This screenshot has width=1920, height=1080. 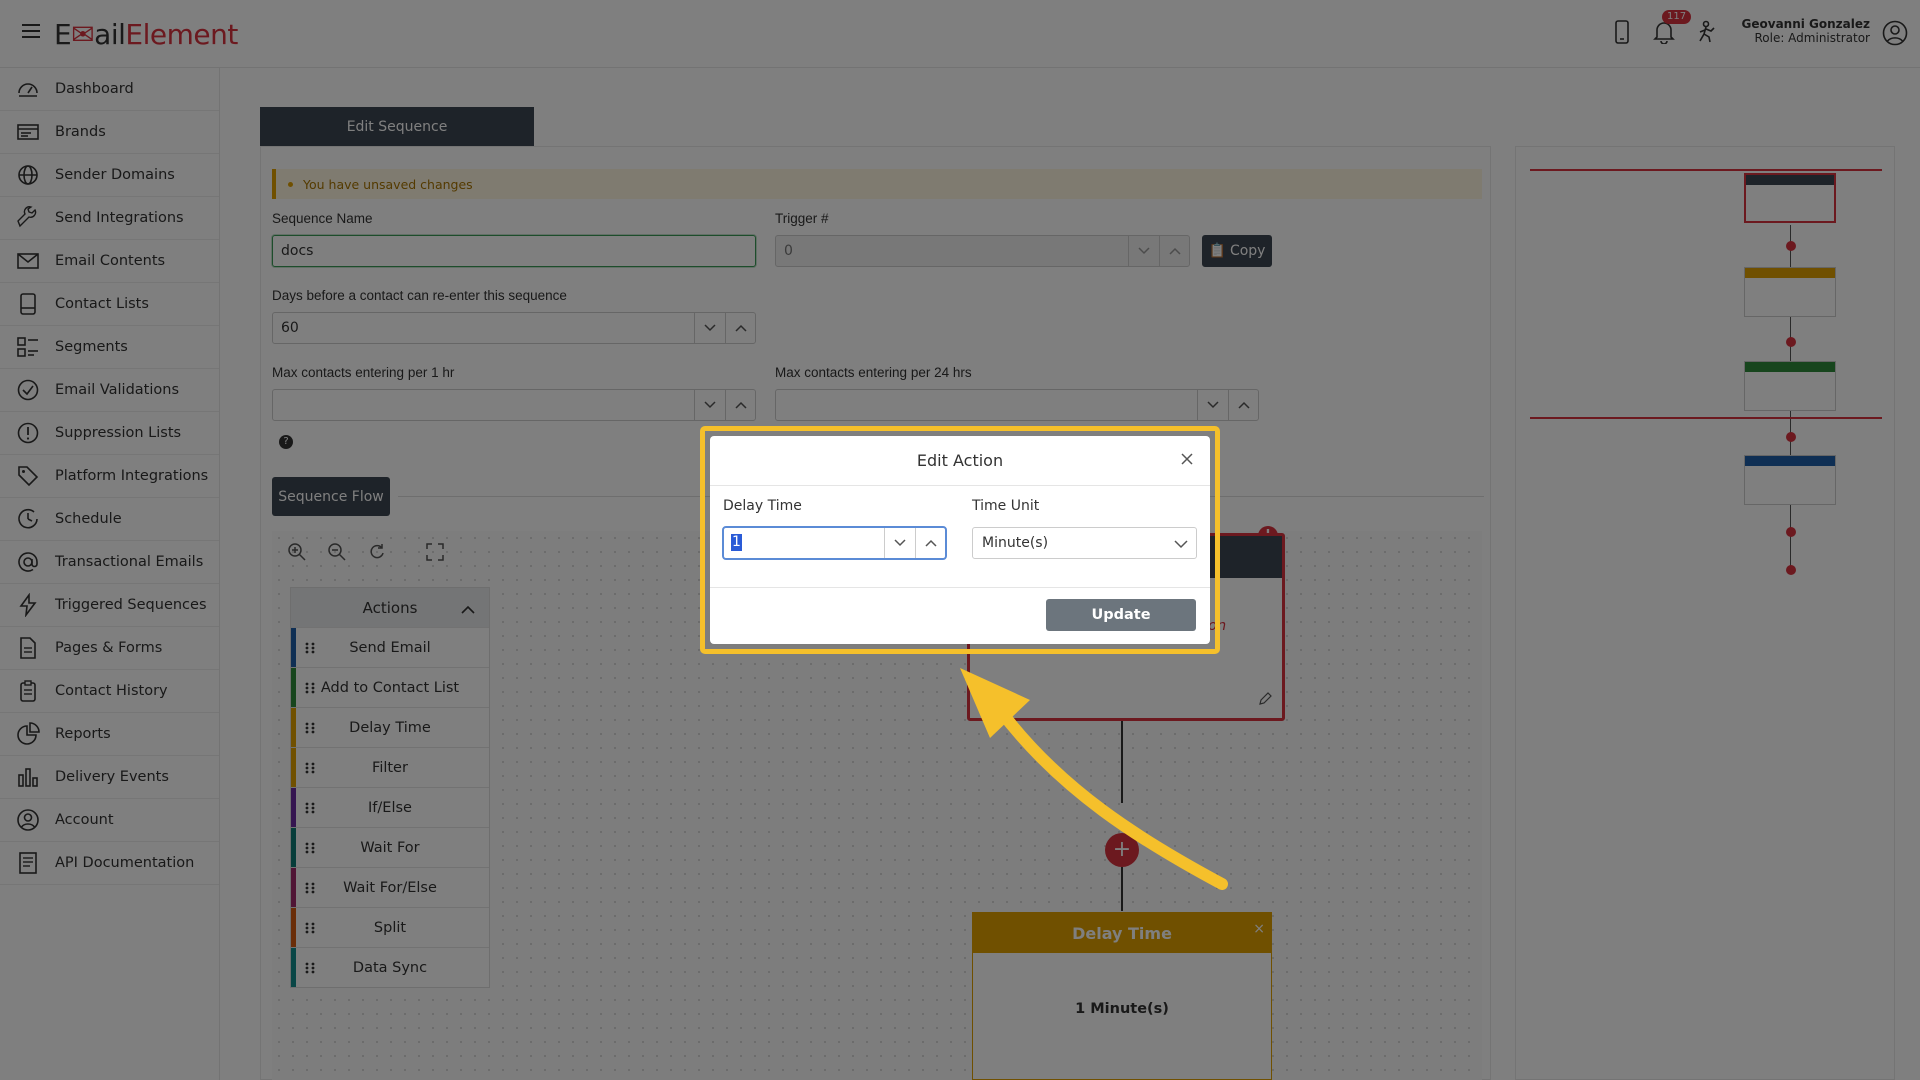 I want to click on update-button: Update, so click(x=1121, y=615).